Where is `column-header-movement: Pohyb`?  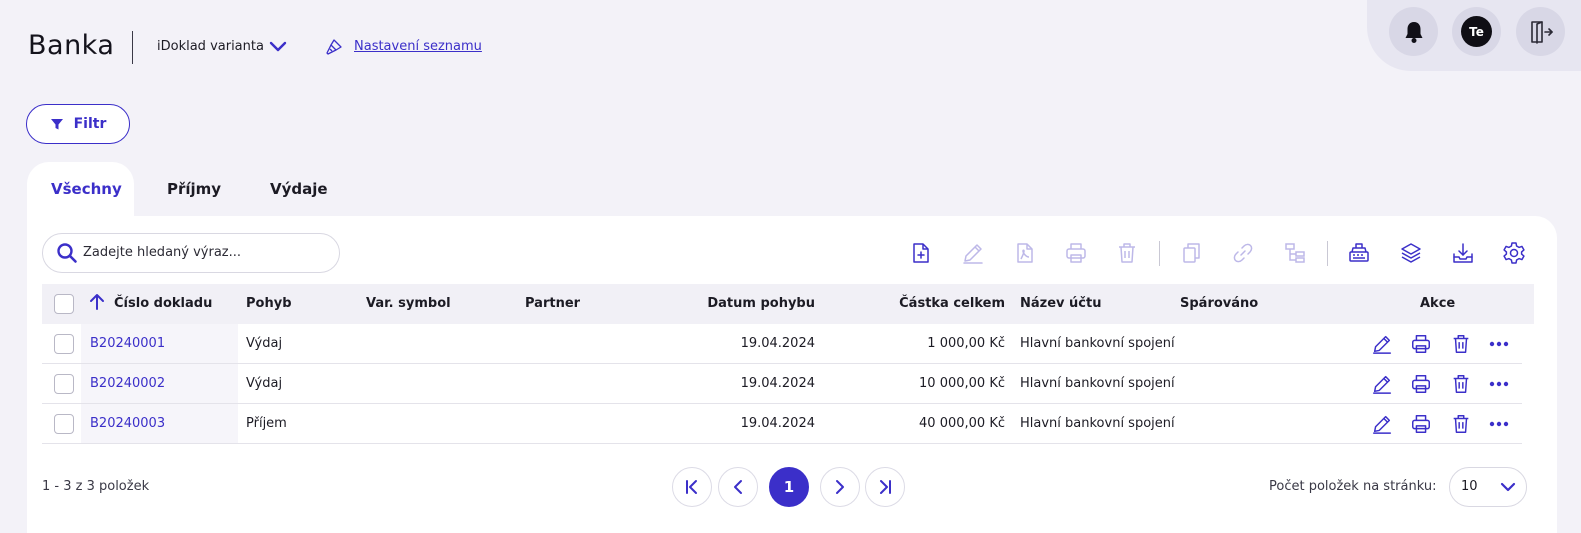
column-header-movement: Pohyb is located at coordinates (269, 303).